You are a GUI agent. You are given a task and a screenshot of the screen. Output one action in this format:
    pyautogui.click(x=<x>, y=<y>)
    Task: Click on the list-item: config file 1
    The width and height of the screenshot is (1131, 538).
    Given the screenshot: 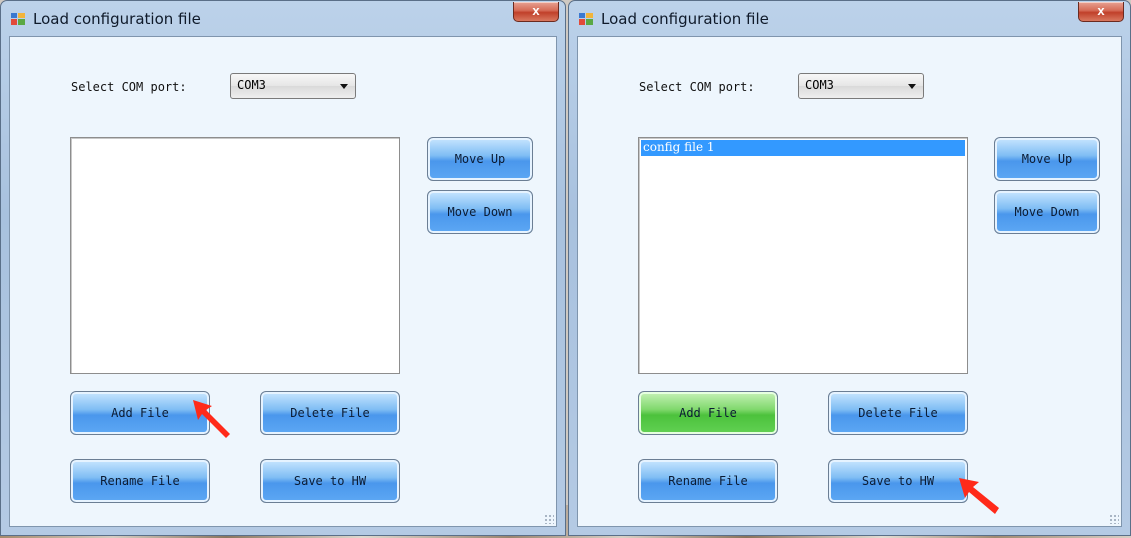 What is the action you would take?
    pyautogui.click(x=803, y=148)
    